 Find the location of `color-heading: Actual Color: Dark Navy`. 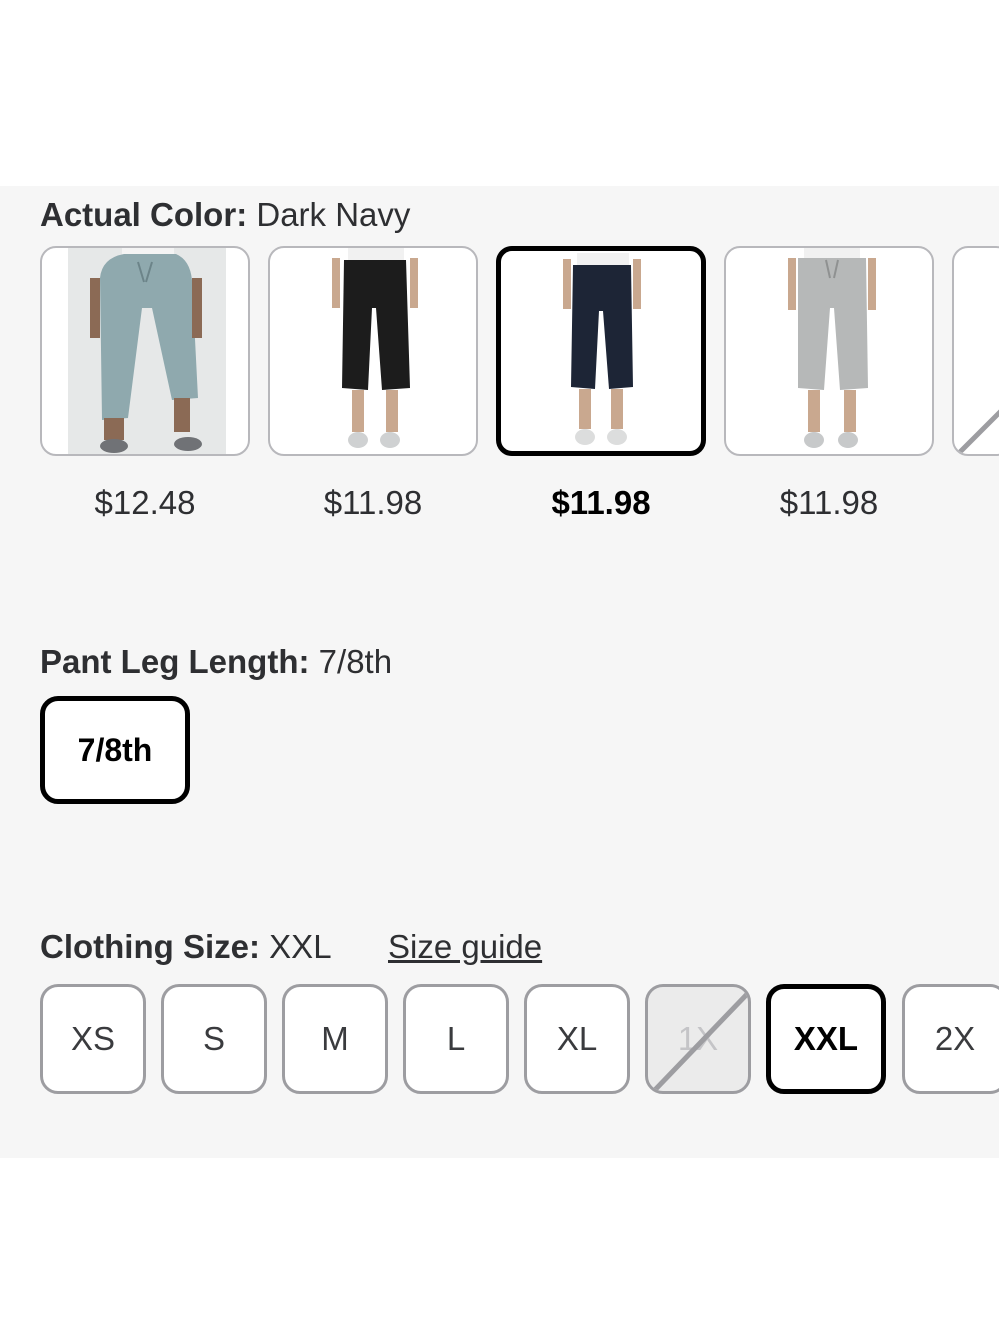

color-heading: Actual Color: Dark Navy is located at coordinates (225, 214).